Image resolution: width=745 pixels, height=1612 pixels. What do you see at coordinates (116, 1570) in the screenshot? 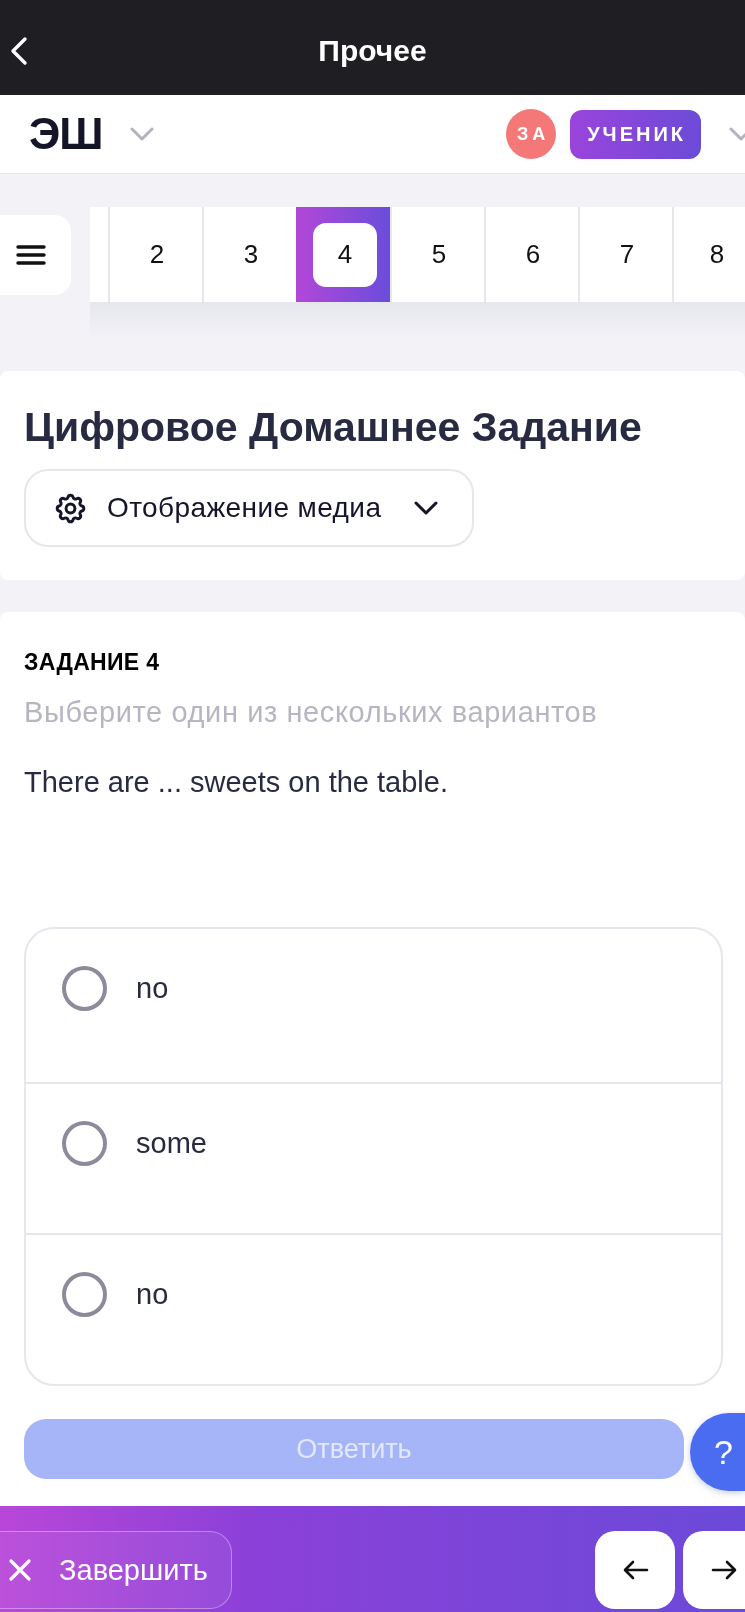
I see `finish-button: Завершить` at bounding box center [116, 1570].